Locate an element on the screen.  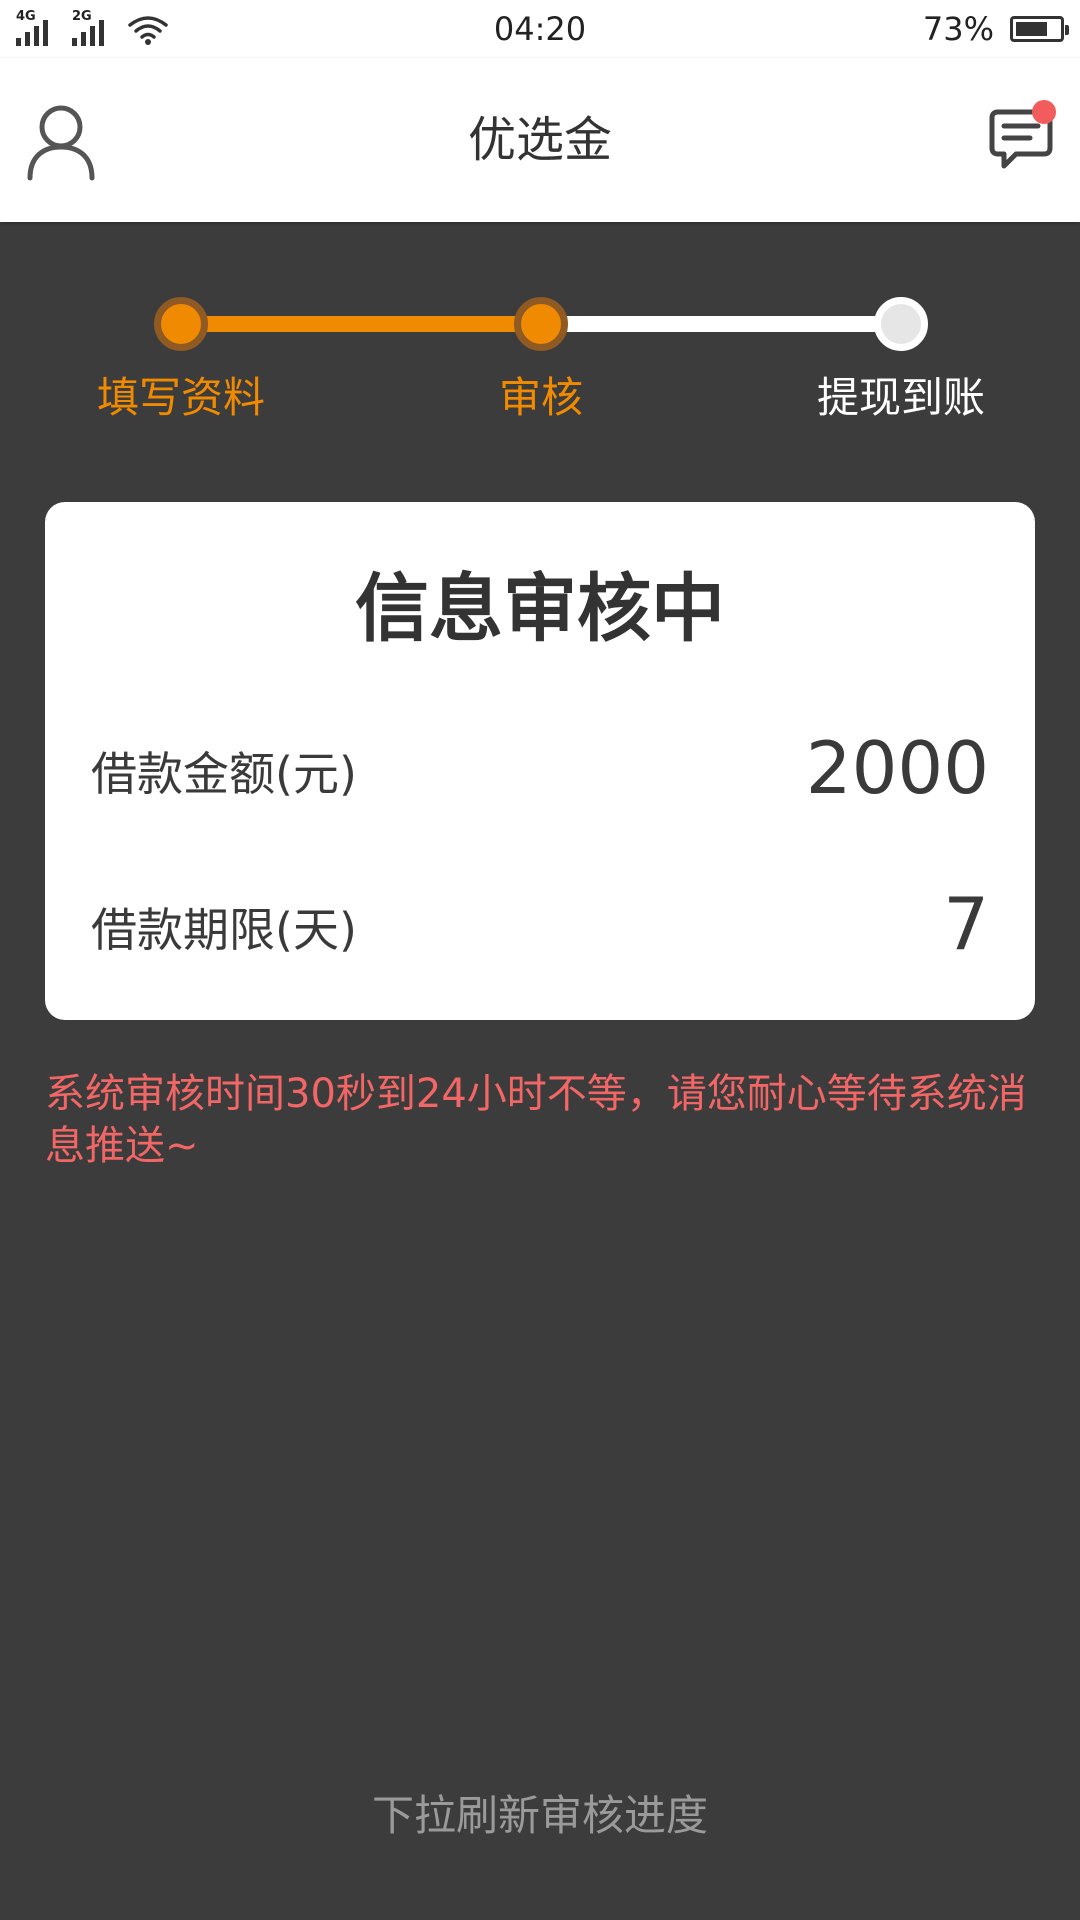
battery-percent: 73% is located at coordinates (958, 29).